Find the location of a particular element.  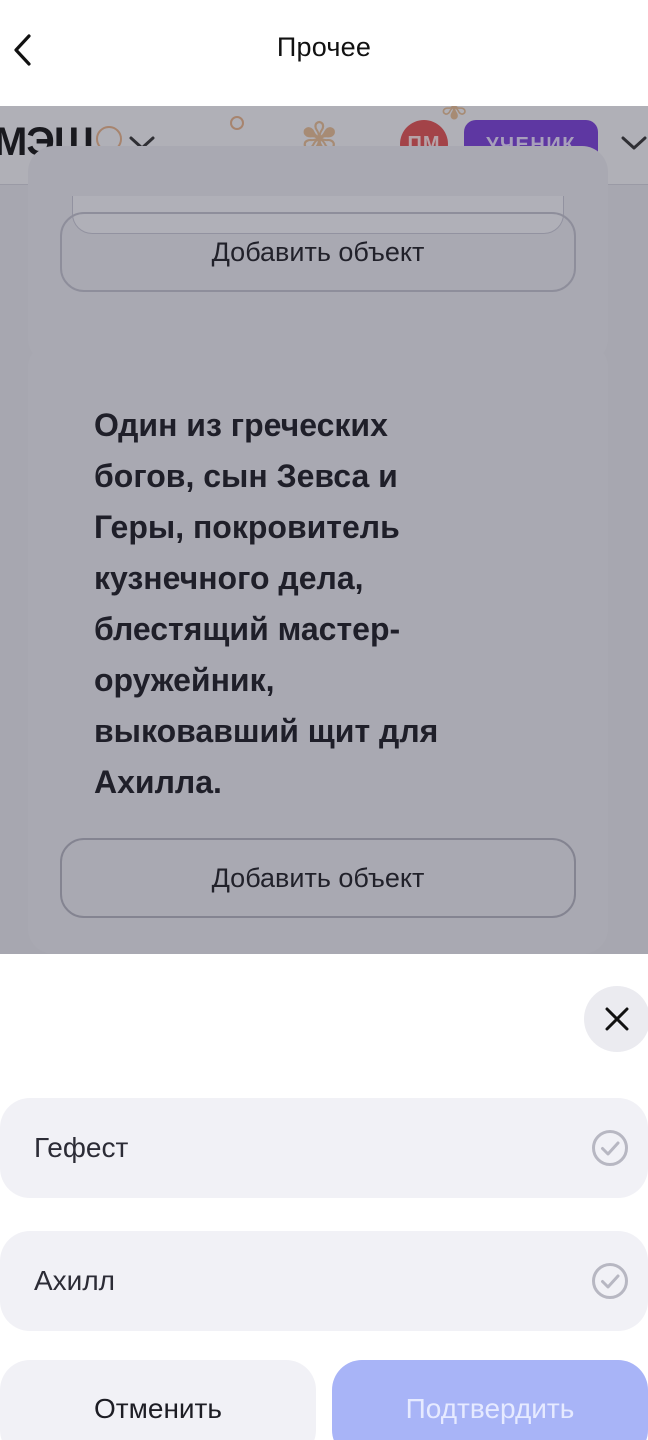

top-app-bar: Прочее is located at coordinates (324, 53).